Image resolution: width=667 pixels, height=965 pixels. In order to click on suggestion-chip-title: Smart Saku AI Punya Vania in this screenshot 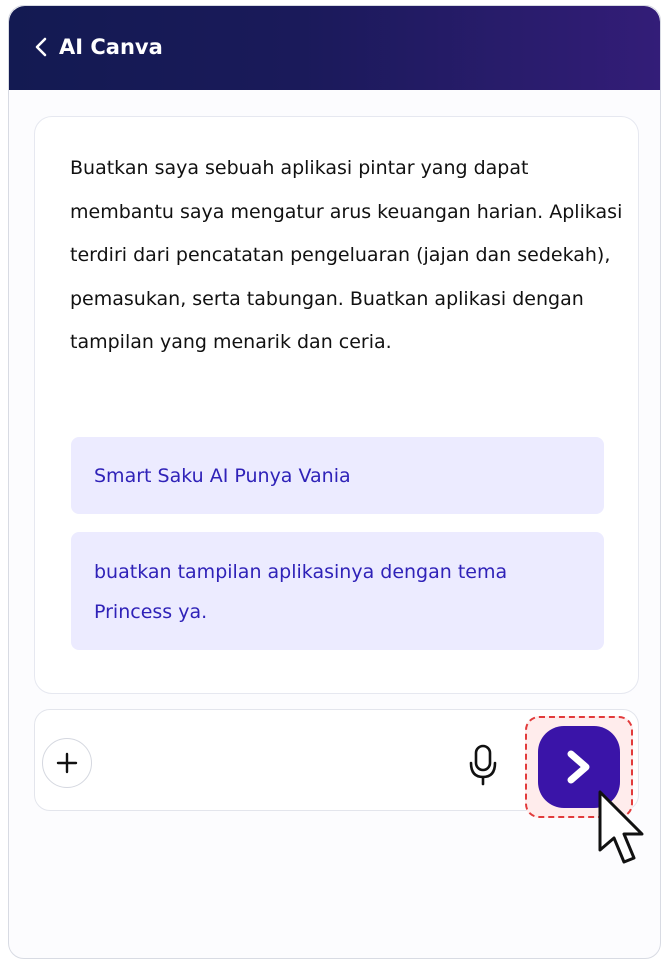, I will do `click(337, 475)`.